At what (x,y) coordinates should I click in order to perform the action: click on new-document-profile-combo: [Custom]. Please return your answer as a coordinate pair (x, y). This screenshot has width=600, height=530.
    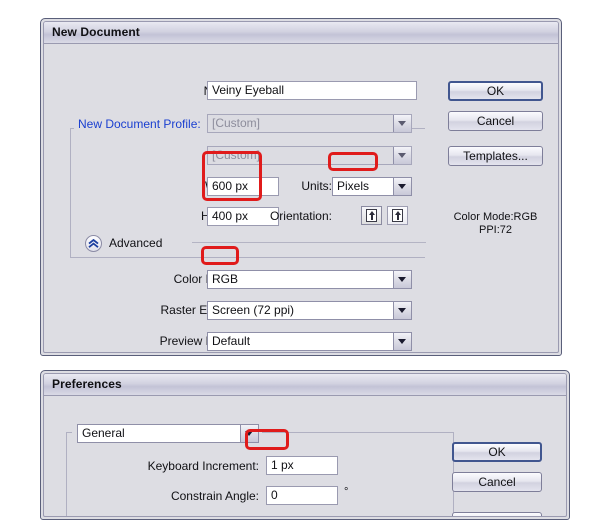
    Looking at the image, I should click on (309, 123).